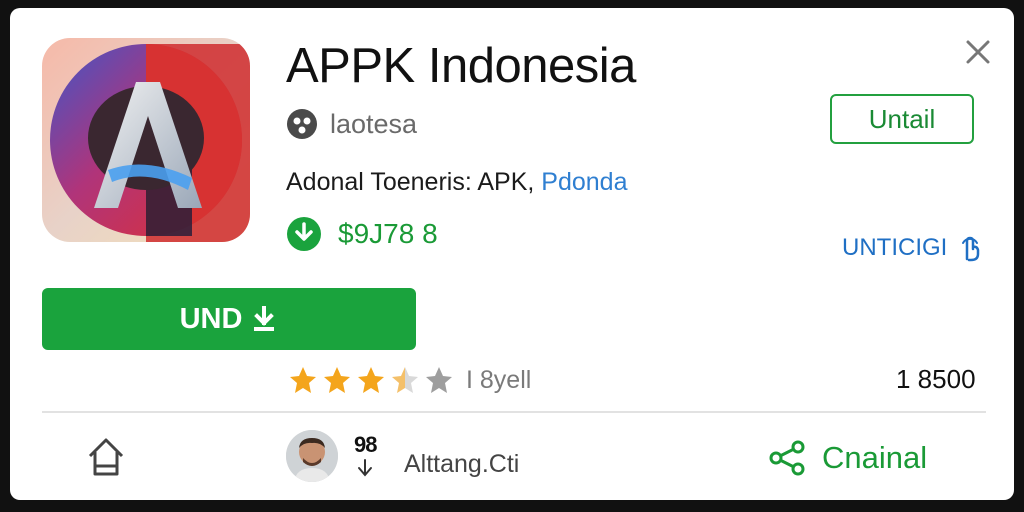 The width and height of the screenshot is (1024, 512). Describe the element at coordinates (512, 4) in the screenshot. I see `top-bar` at that location.